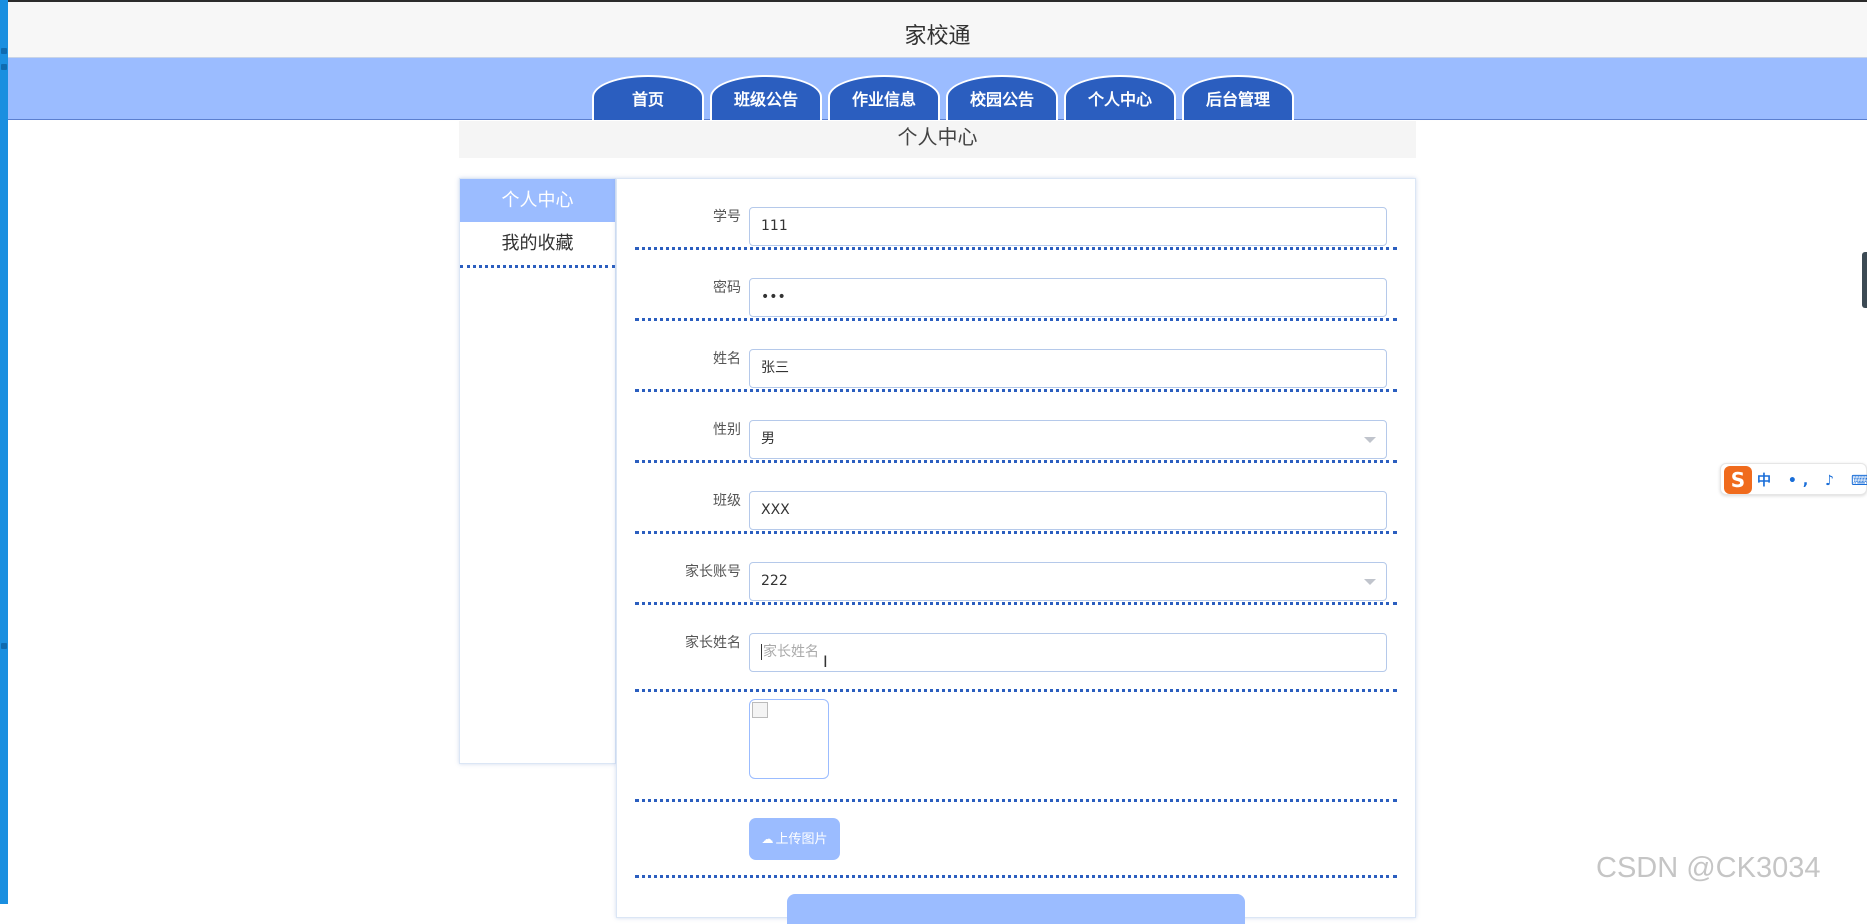  I want to click on submit-button, so click(1016, 909).